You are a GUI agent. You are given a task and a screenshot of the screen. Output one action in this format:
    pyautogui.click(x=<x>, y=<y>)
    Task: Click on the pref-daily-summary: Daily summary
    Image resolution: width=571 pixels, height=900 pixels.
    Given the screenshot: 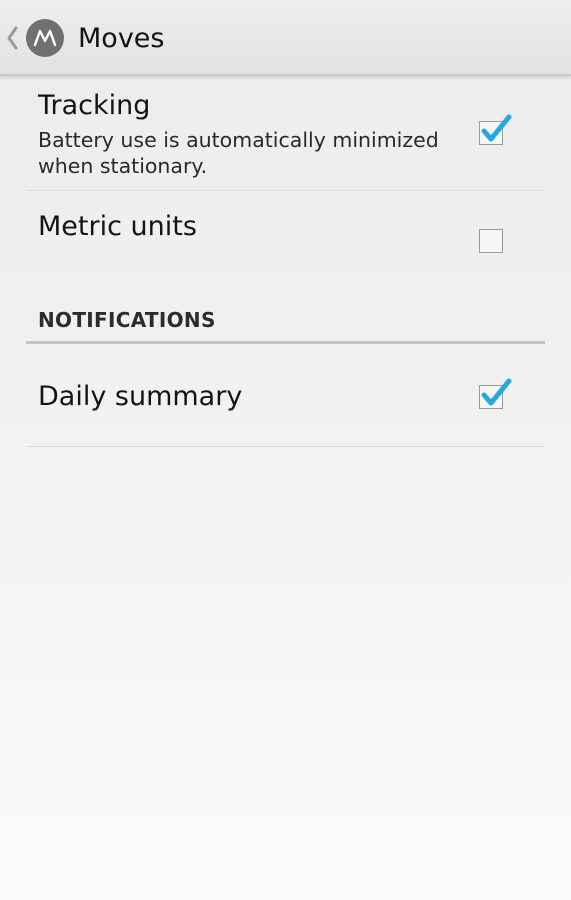 What is the action you would take?
    pyautogui.click(x=285, y=395)
    